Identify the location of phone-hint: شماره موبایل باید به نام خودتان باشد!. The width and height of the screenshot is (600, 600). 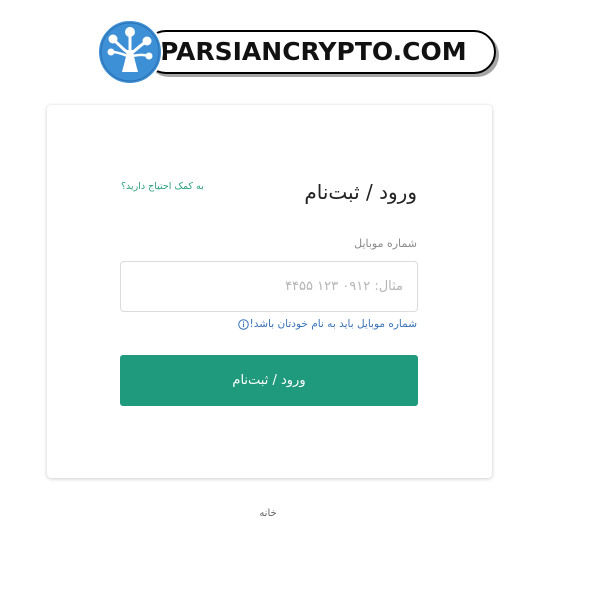
(325, 324).